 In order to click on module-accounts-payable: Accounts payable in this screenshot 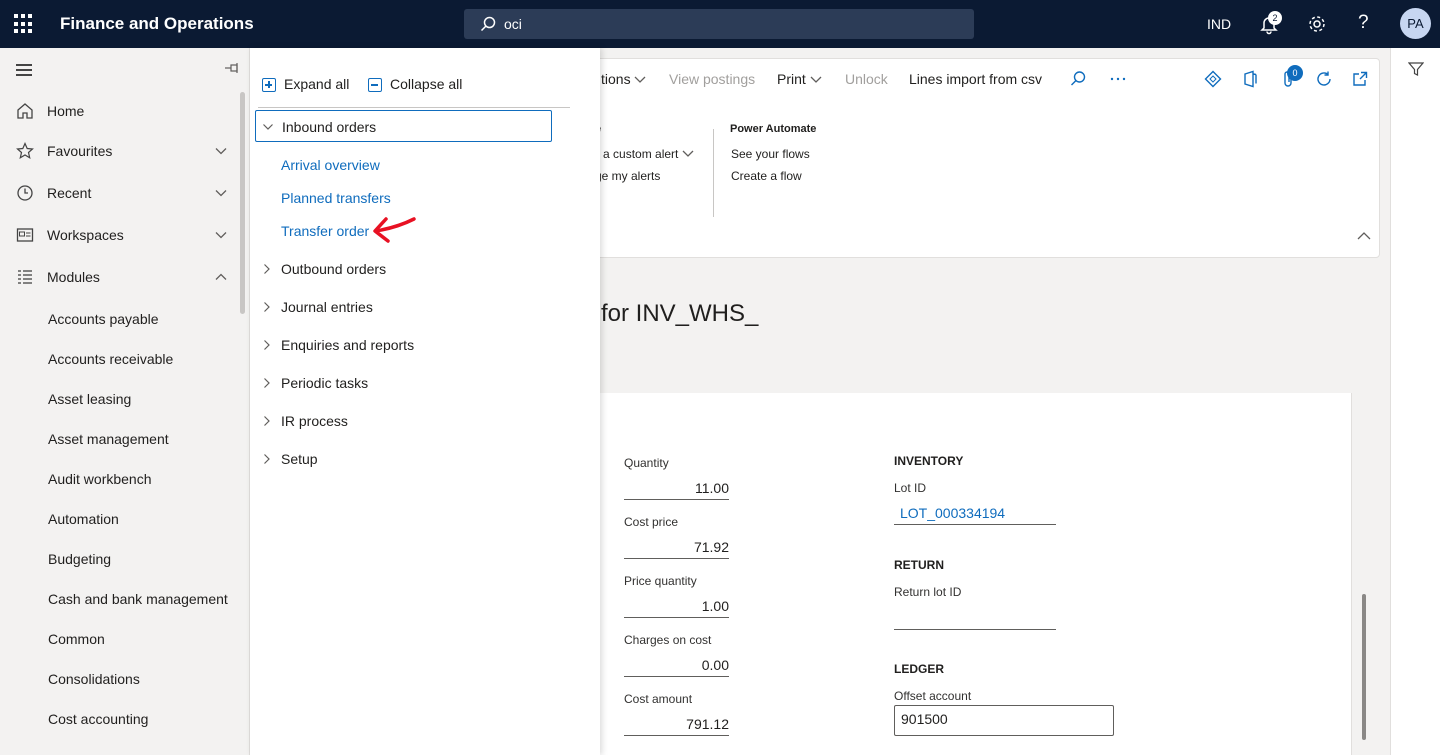, I will do `click(103, 319)`.